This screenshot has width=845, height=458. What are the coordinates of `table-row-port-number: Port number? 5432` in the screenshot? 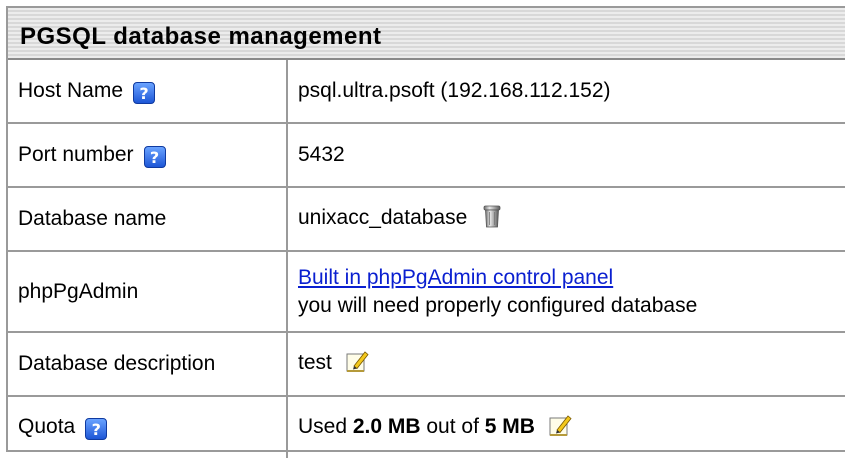 It's located at (426, 155).